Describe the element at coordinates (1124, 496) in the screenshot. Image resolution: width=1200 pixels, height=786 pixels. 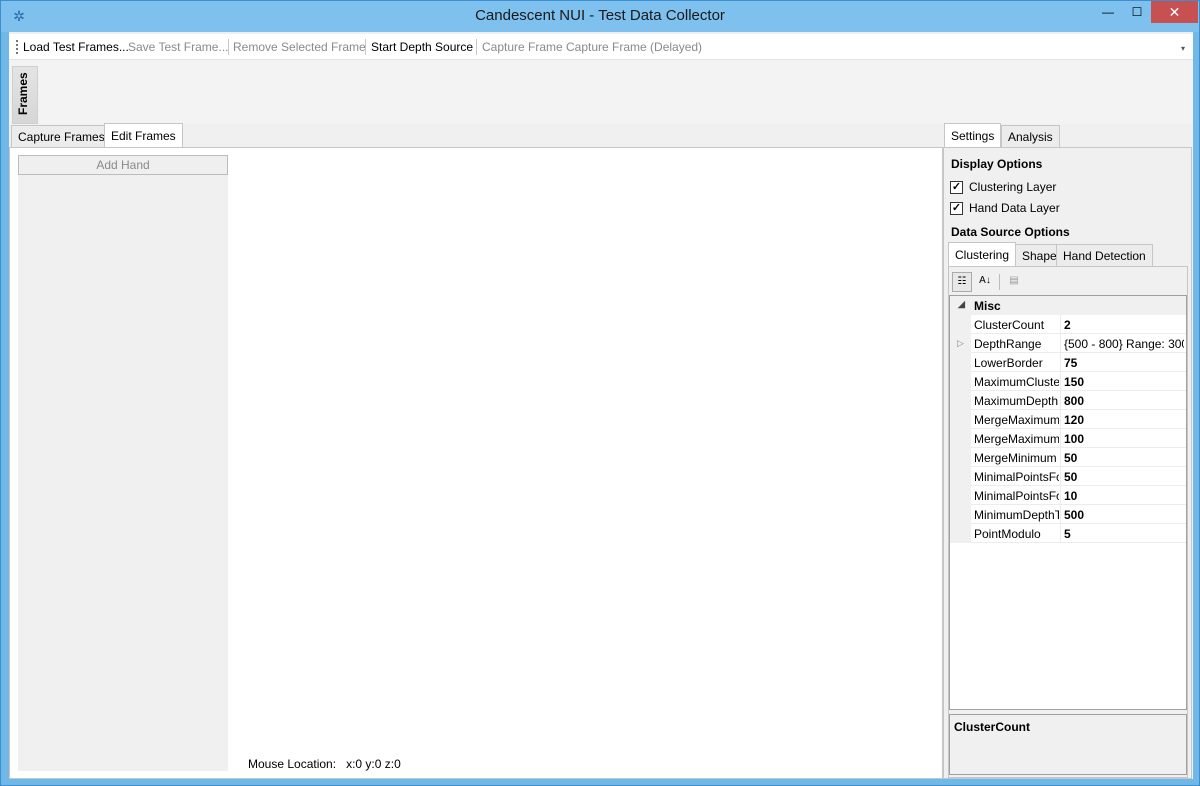
I see `property-value: 10` at that location.